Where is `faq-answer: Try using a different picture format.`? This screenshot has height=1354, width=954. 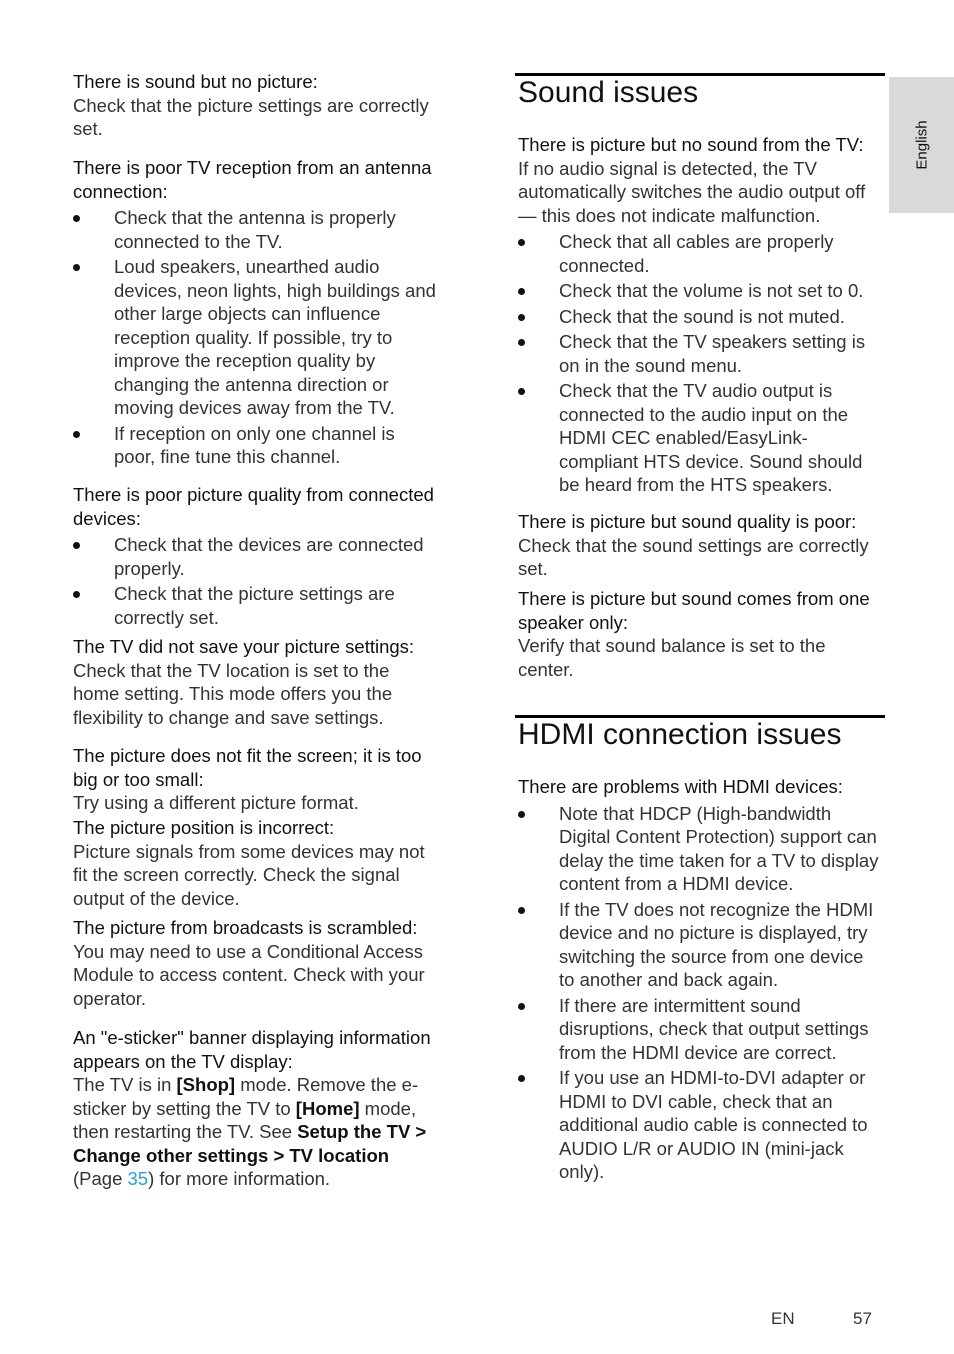 faq-answer: Try using a different picture format. is located at coordinates (216, 802).